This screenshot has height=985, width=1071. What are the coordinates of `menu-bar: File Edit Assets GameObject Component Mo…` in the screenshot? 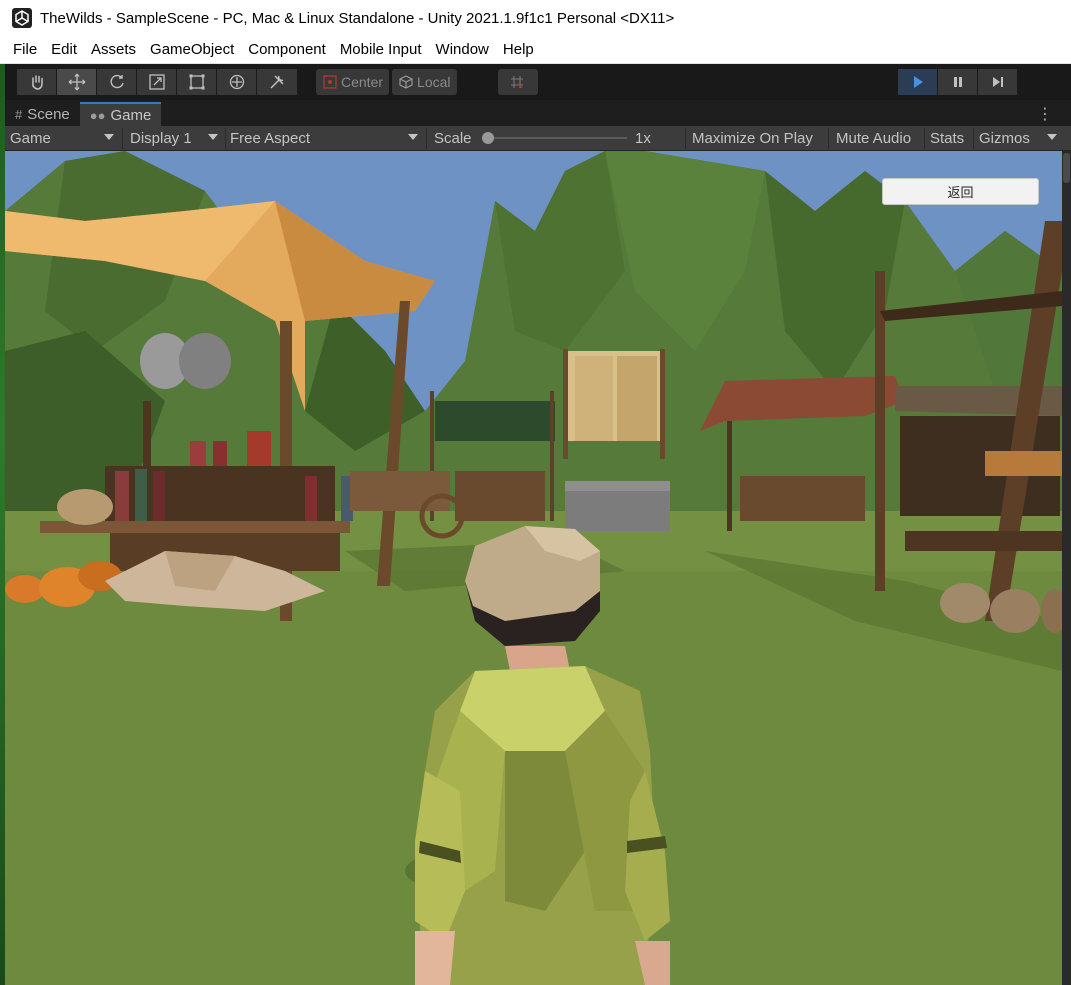 It's located at (535, 50).